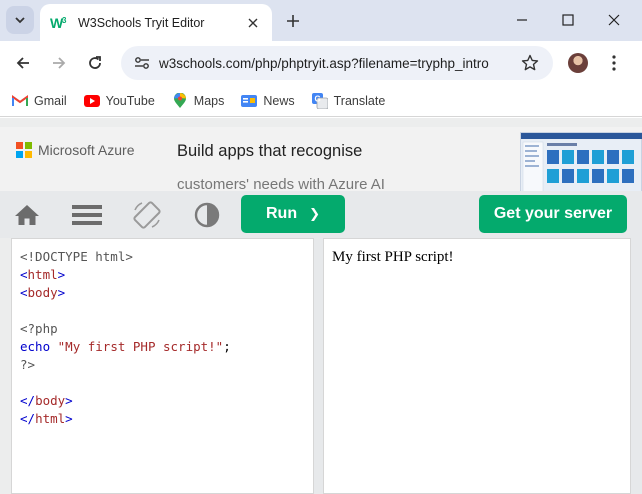 This screenshot has height=494, width=642. I want to click on maximize-icon, so click(568, 20).